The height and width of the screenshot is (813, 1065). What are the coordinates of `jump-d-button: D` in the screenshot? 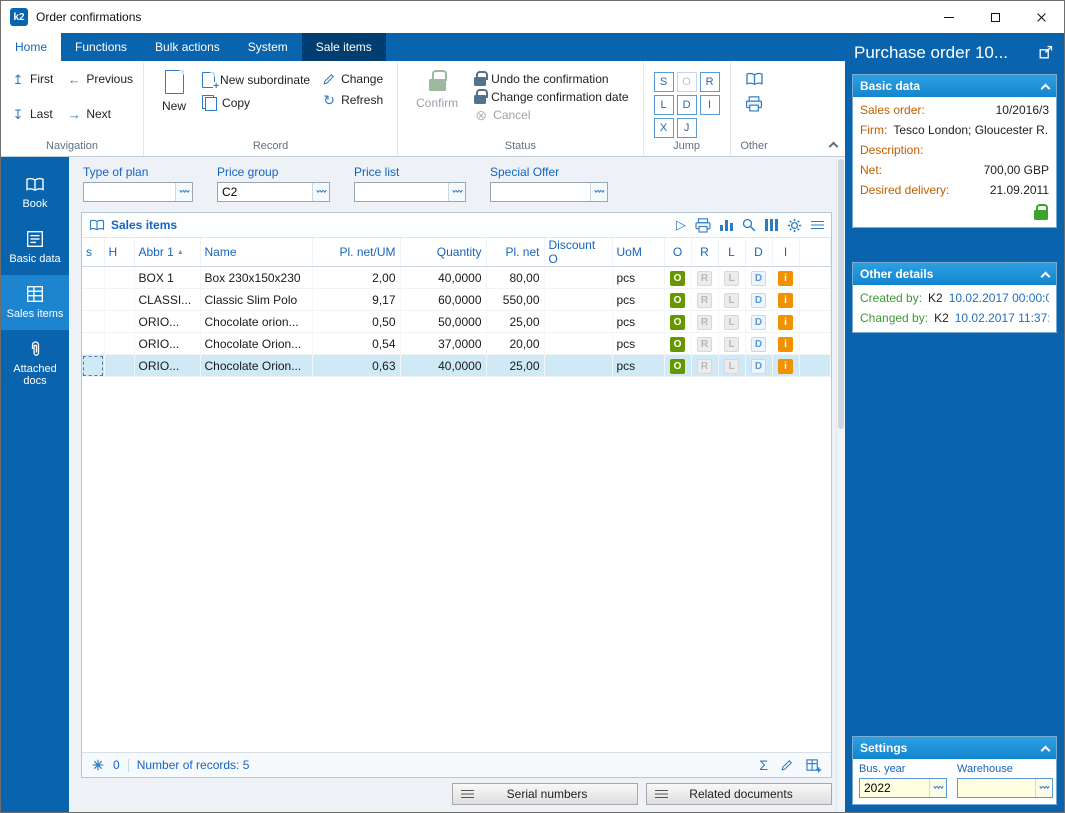 It's located at (686, 105).